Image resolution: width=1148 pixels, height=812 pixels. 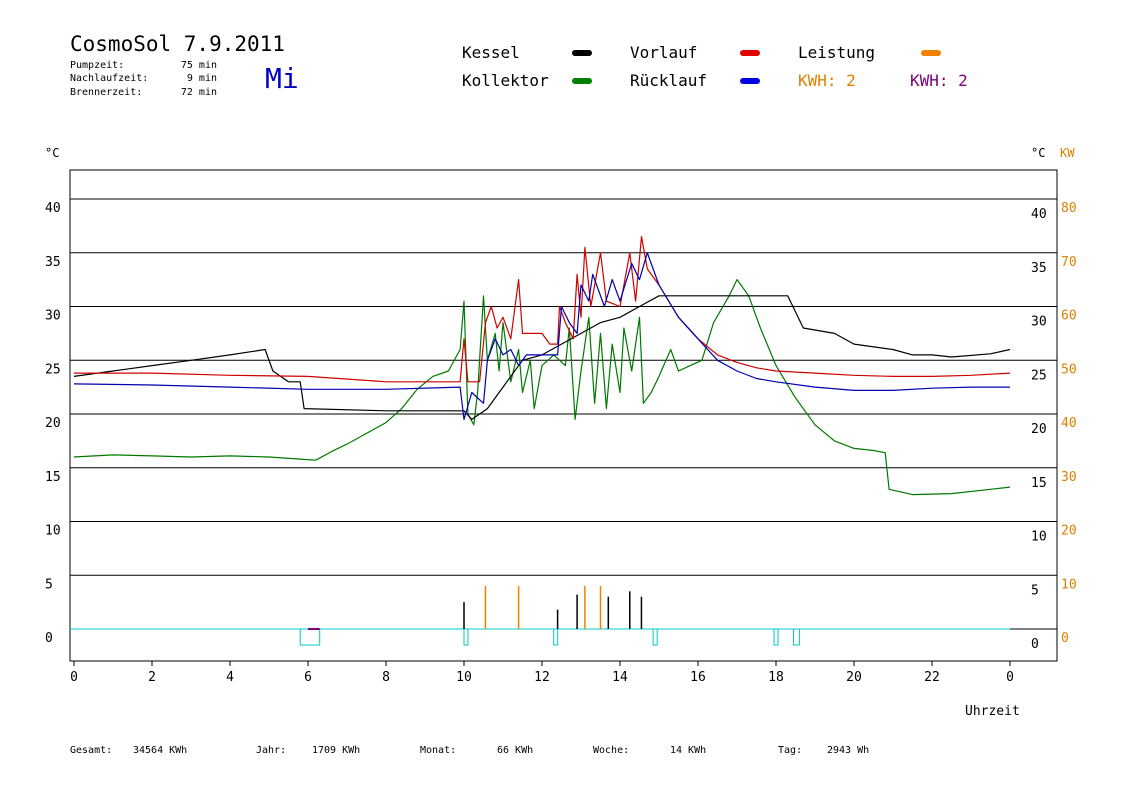 What do you see at coordinates (1069, 369) in the screenshot?
I see `y2-tick-50: 50` at bounding box center [1069, 369].